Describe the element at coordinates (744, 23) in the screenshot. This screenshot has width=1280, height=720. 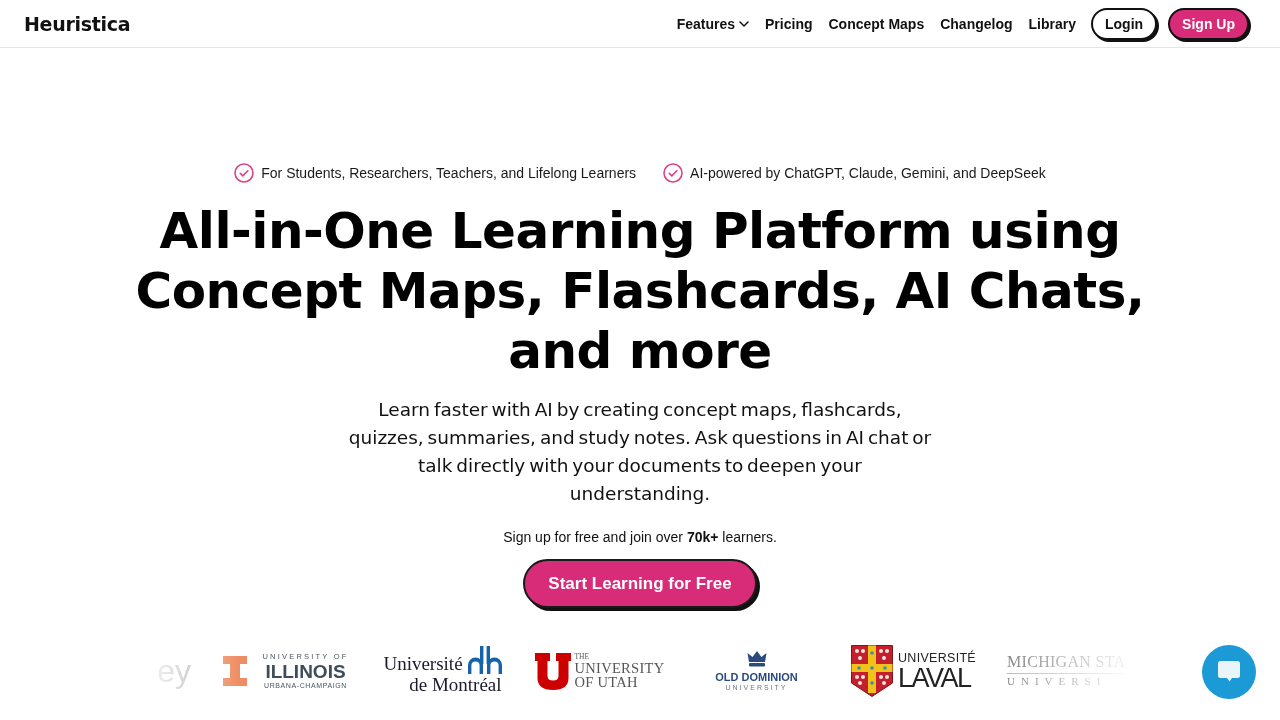
I see `chevron-down-icon` at that location.